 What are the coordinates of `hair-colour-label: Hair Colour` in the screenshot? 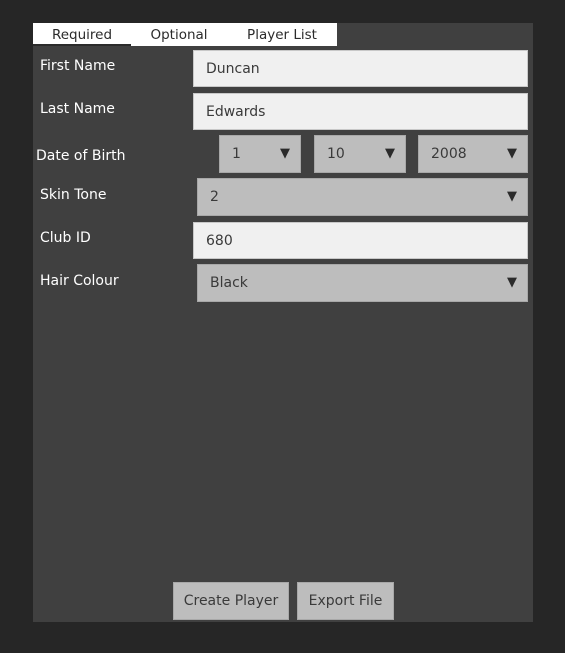 It's located at (79, 281).